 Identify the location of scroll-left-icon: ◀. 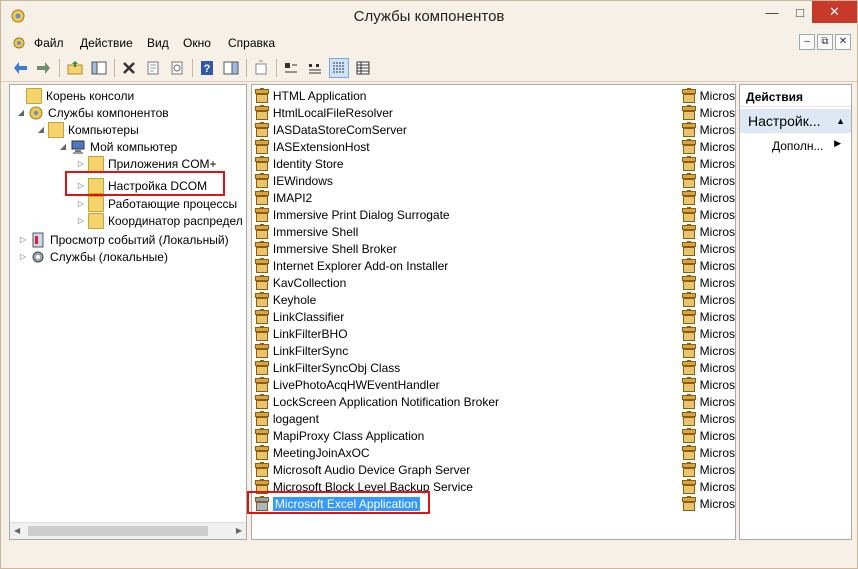
(17, 530).